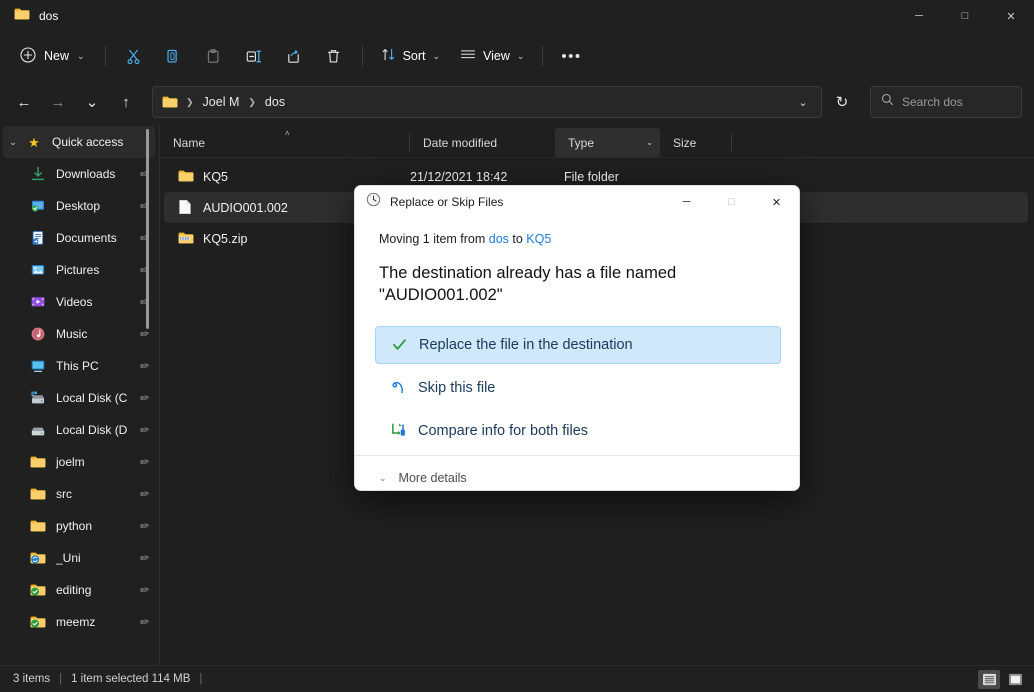 The width and height of the screenshot is (1034, 692). What do you see at coordinates (499, 239) in the screenshot?
I see `source-folder-link: dos` at bounding box center [499, 239].